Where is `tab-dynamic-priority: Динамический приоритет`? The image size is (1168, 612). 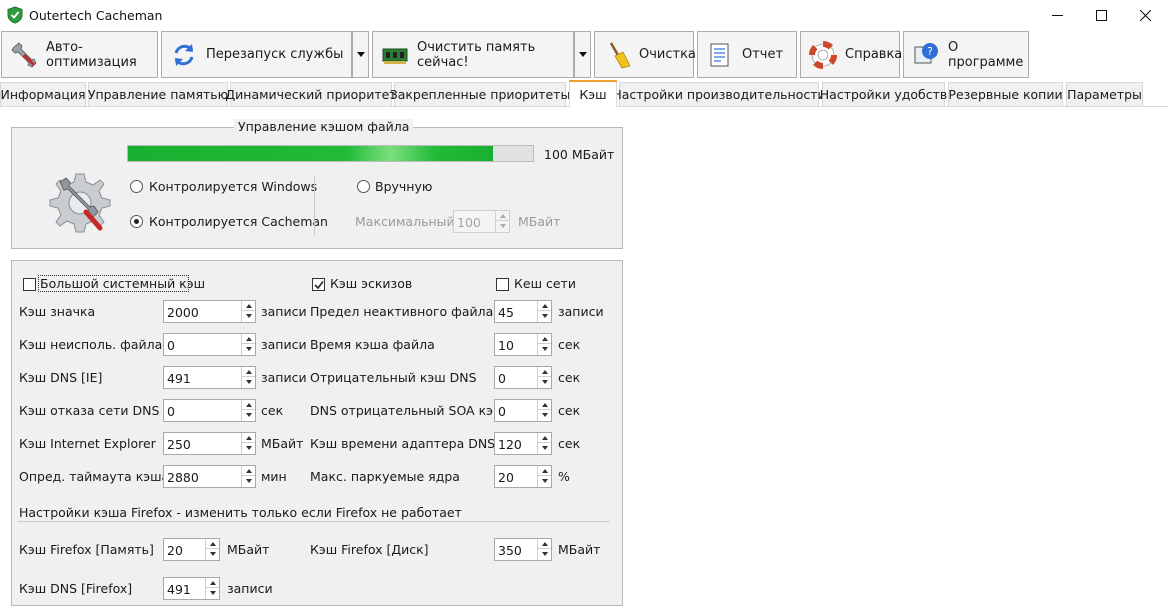 tab-dynamic-priority: Динамический приоритет is located at coordinates (311, 94).